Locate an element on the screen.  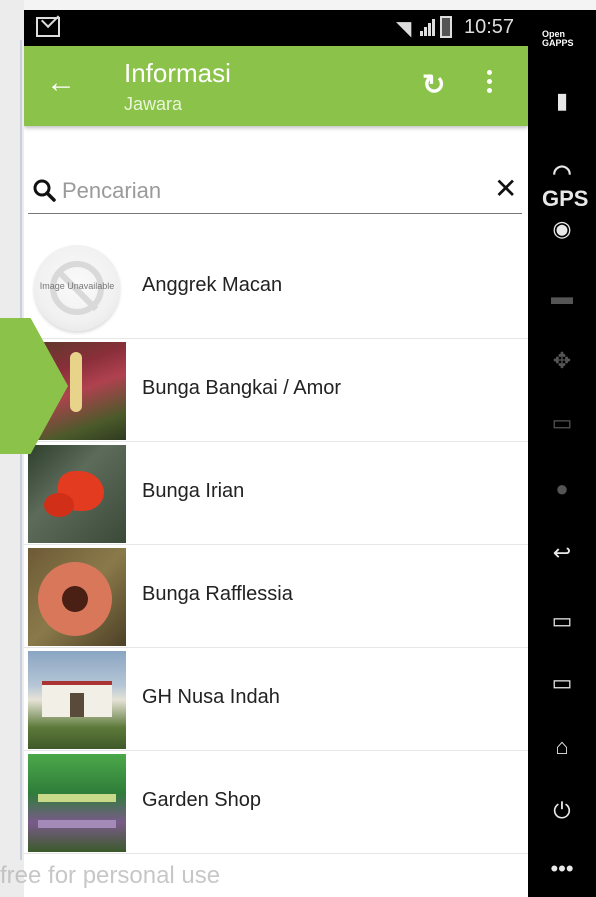
page-subtitle: Jawara is located at coordinates (153, 104).